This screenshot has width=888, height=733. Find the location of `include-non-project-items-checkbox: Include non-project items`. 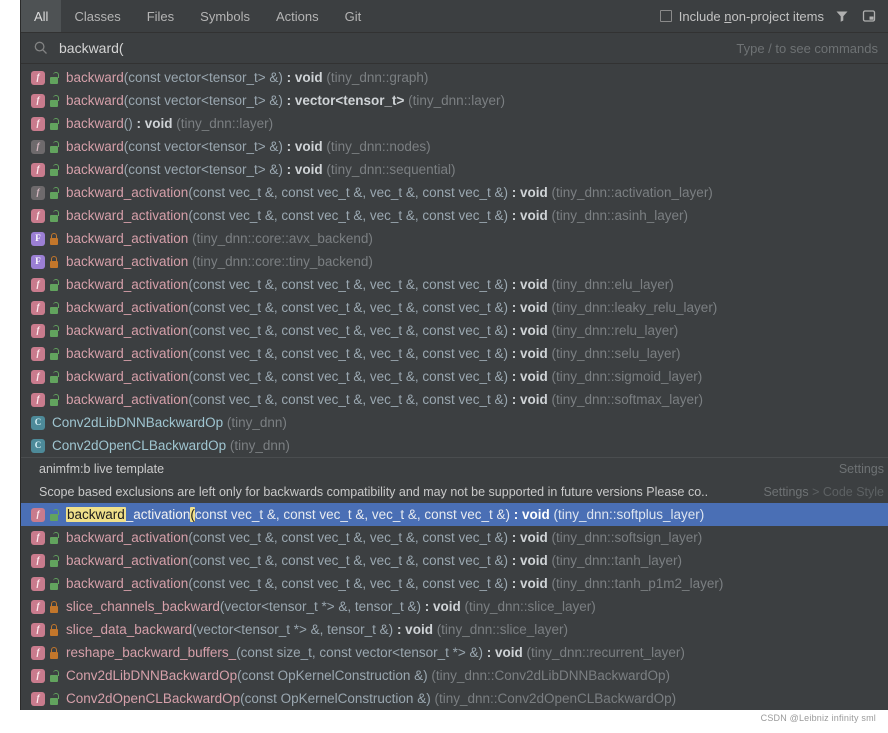

include-non-project-items-checkbox: Include non-project items is located at coordinates (741, 16).